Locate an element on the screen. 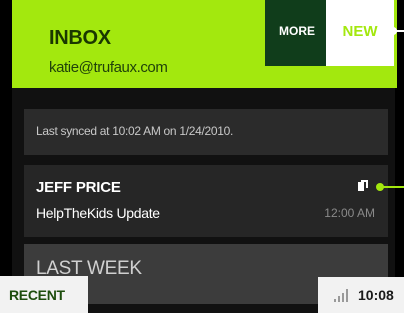  status-bar: 10:08 is located at coordinates (361, 295).